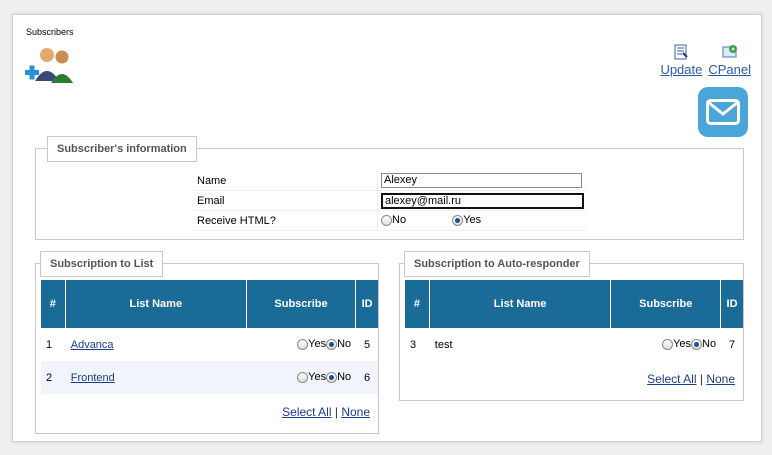 The image size is (772, 455). I want to click on toolbar: Update CPanel, so click(705, 60).